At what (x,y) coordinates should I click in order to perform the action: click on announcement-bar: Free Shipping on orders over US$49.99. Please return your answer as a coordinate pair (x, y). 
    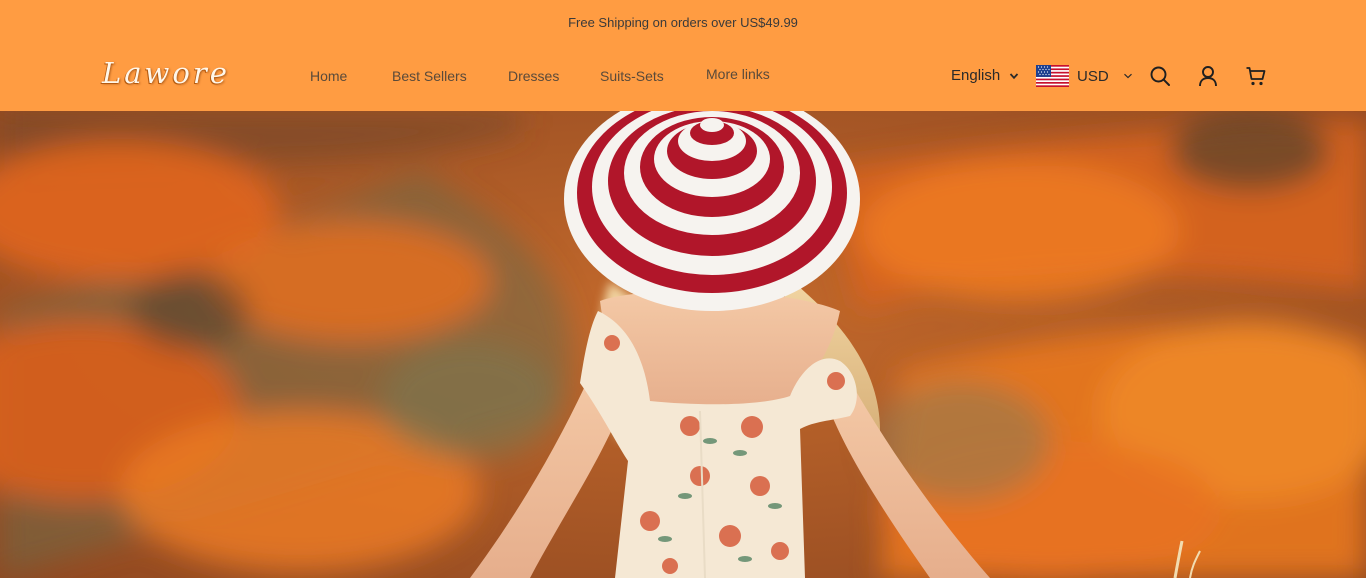
    Looking at the image, I should click on (683, 22).